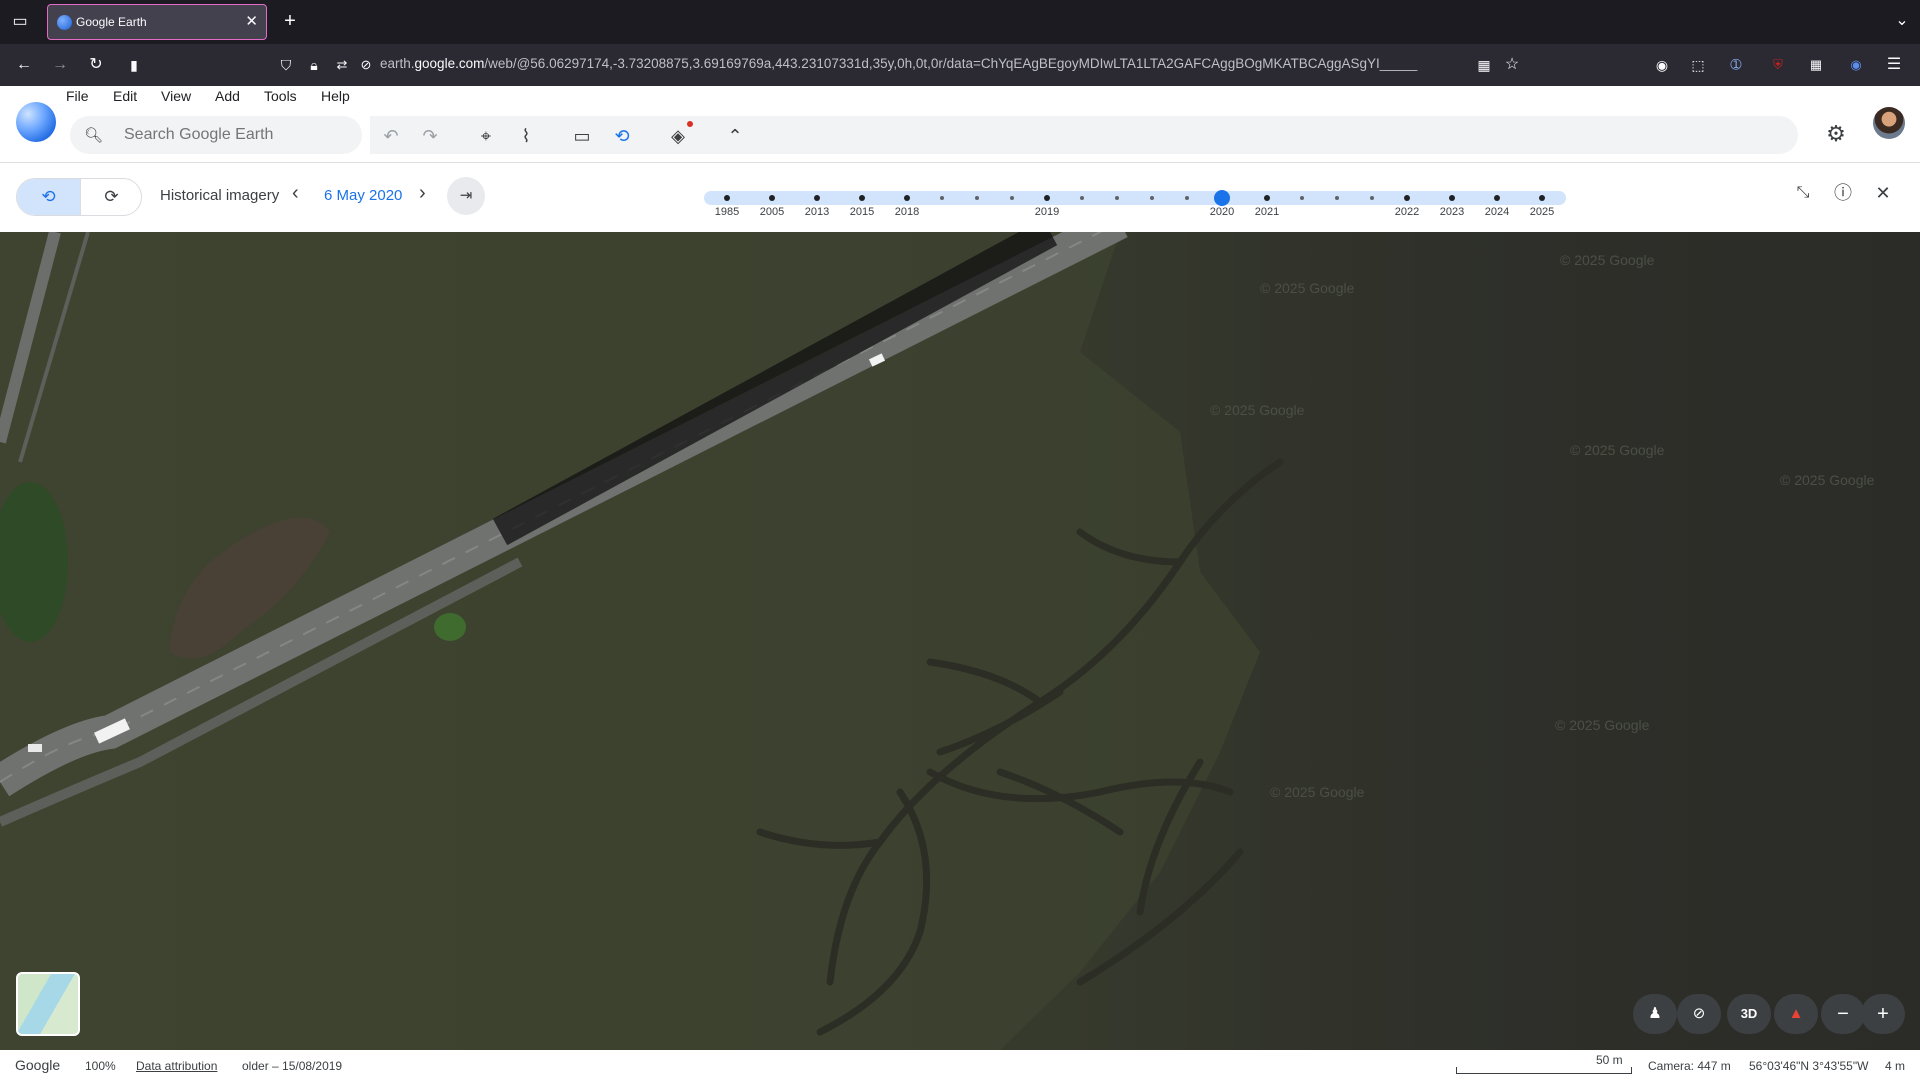  I want to click on forward-icon: →, so click(60, 65).